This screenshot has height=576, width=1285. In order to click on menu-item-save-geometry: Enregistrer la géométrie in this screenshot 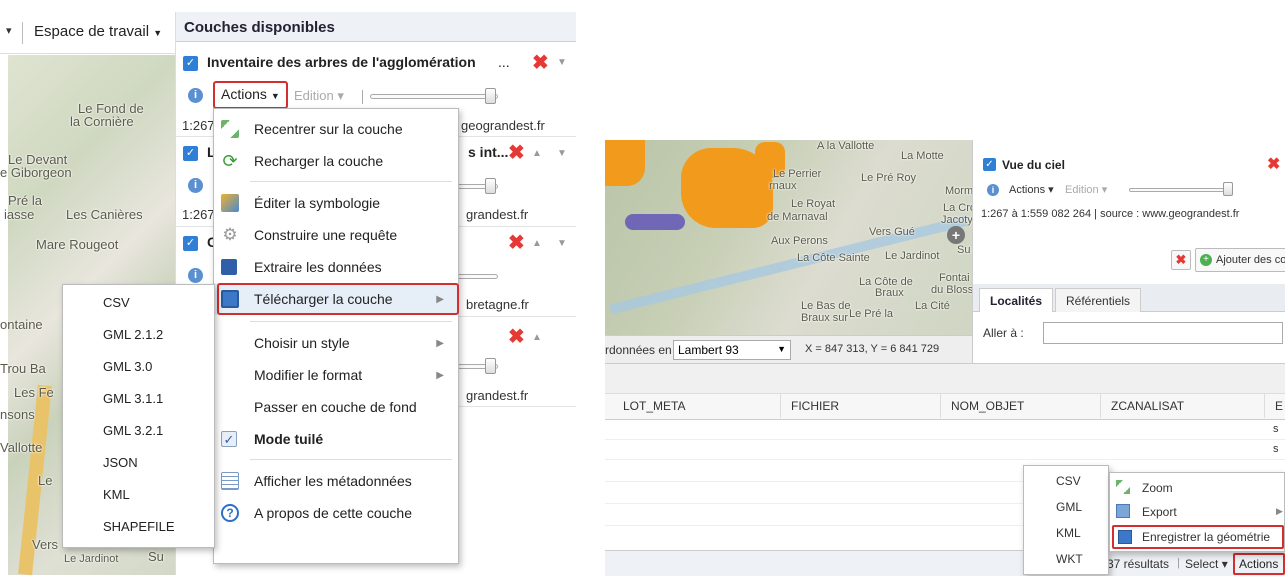, I will do `click(1198, 537)`.